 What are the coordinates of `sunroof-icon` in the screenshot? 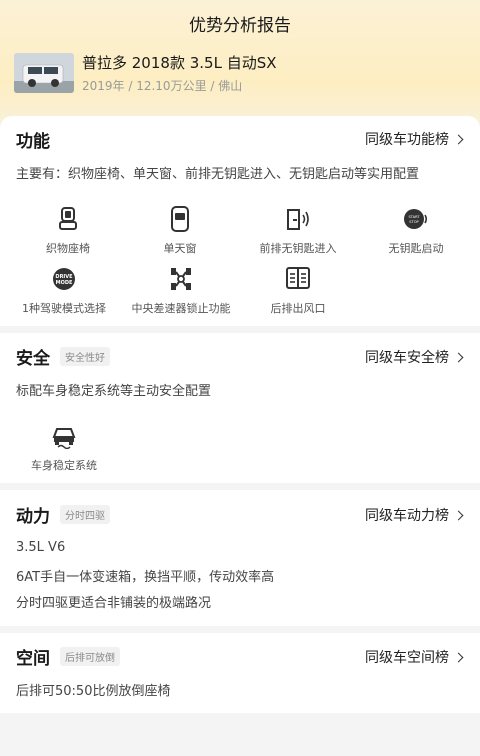 It's located at (180, 219).